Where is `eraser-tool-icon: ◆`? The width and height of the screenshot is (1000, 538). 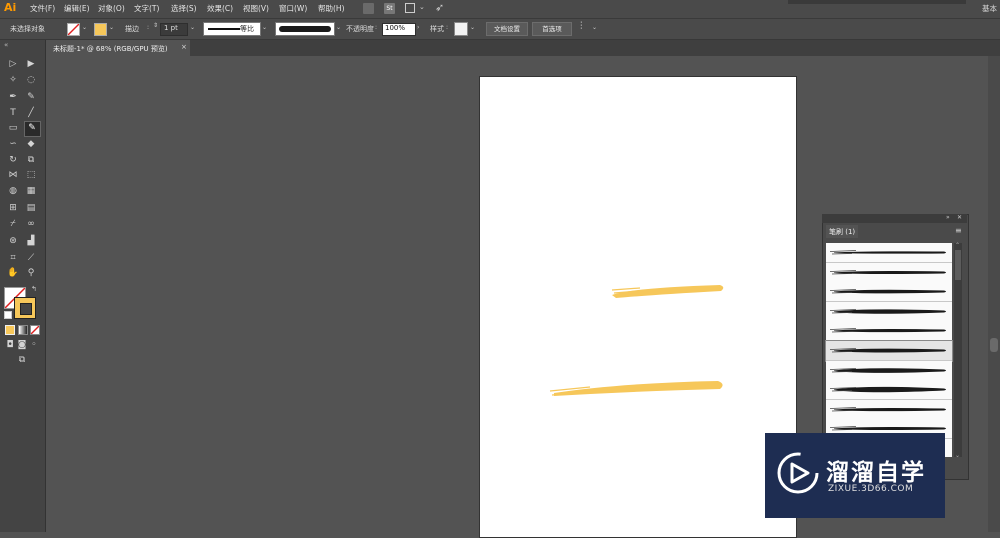 eraser-tool-icon: ◆ is located at coordinates (31, 144).